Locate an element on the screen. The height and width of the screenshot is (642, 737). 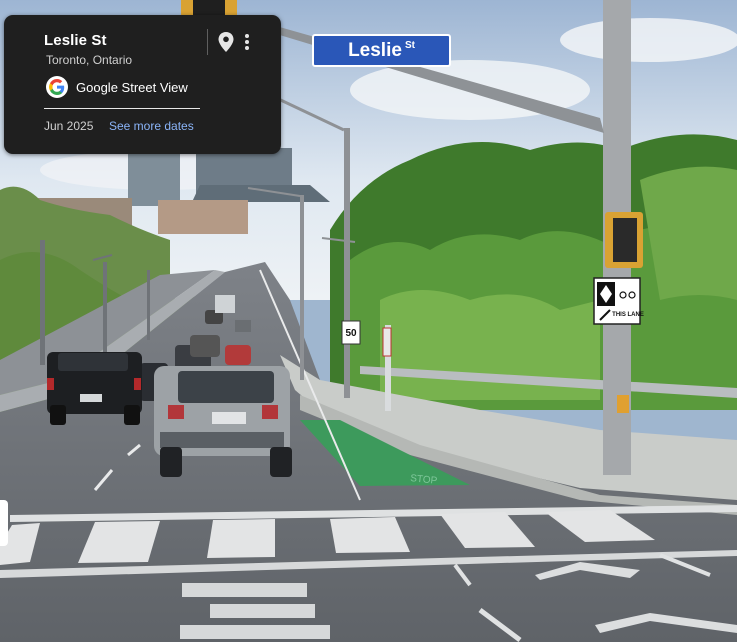
speed-limit-value: 50 is located at coordinates (351, 333).